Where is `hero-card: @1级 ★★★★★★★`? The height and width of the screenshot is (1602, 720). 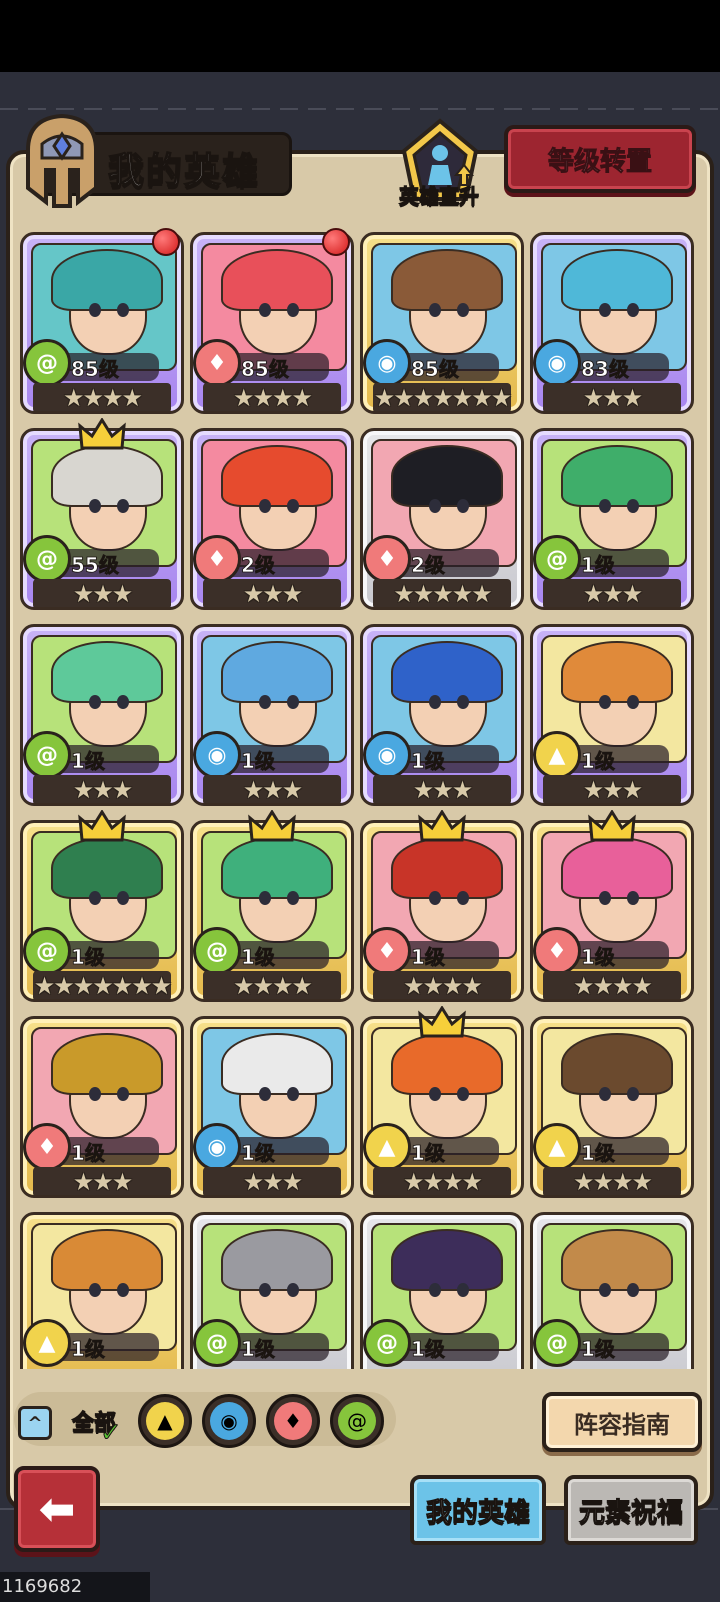 hero-card: @1级 ★★★★★★★ is located at coordinates (102, 911).